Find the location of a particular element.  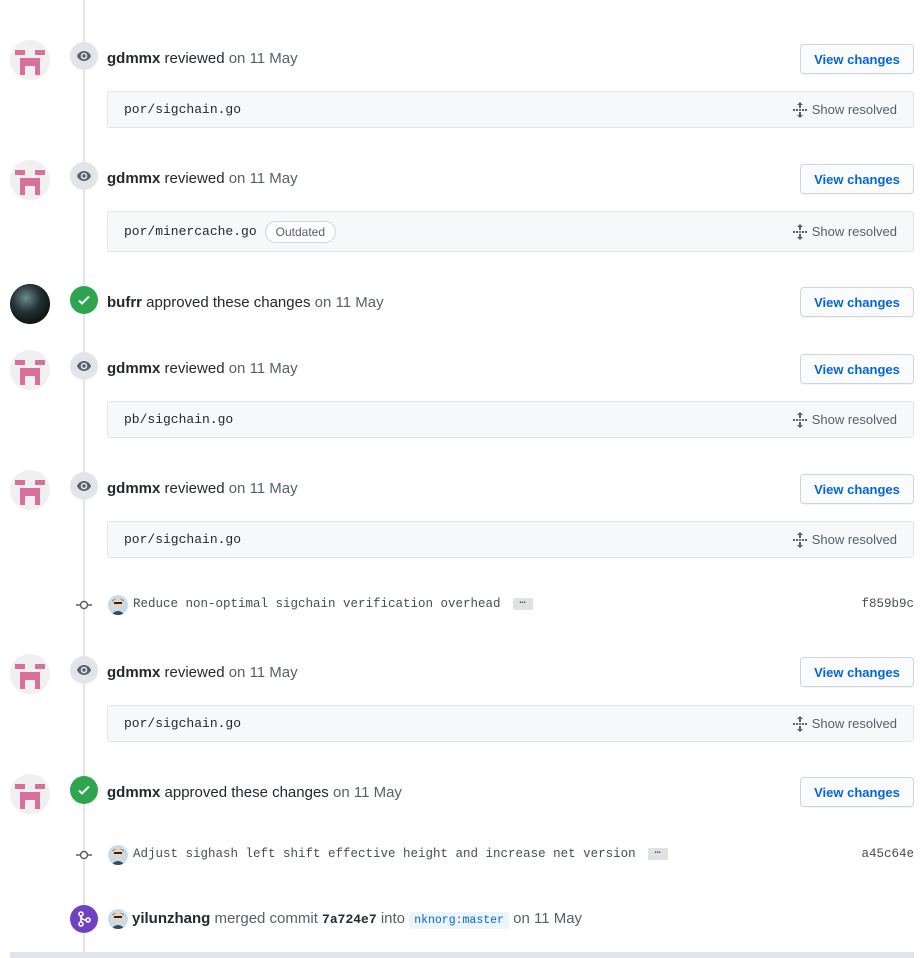

merge-date: on 11 May is located at coordinates (547, 918).